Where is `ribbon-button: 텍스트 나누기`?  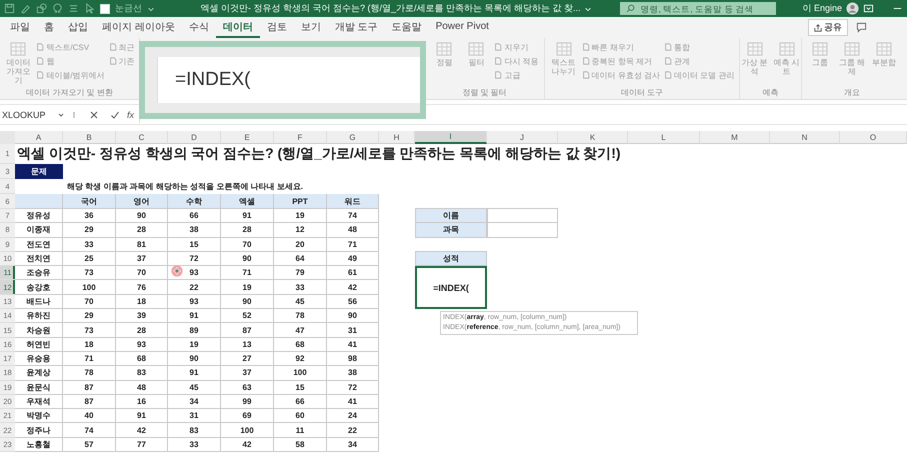
ribbon-button: 텍스트 나누기 is located at coordinates (564, 67).